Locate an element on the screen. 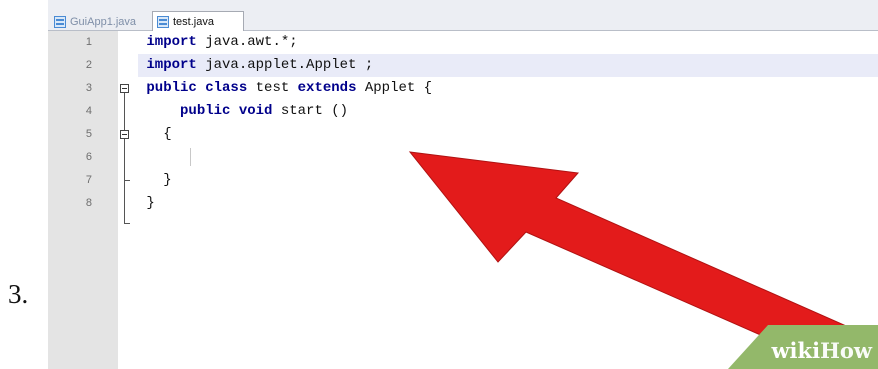  watermark-text: wiki is located at coordinates (796, 350).